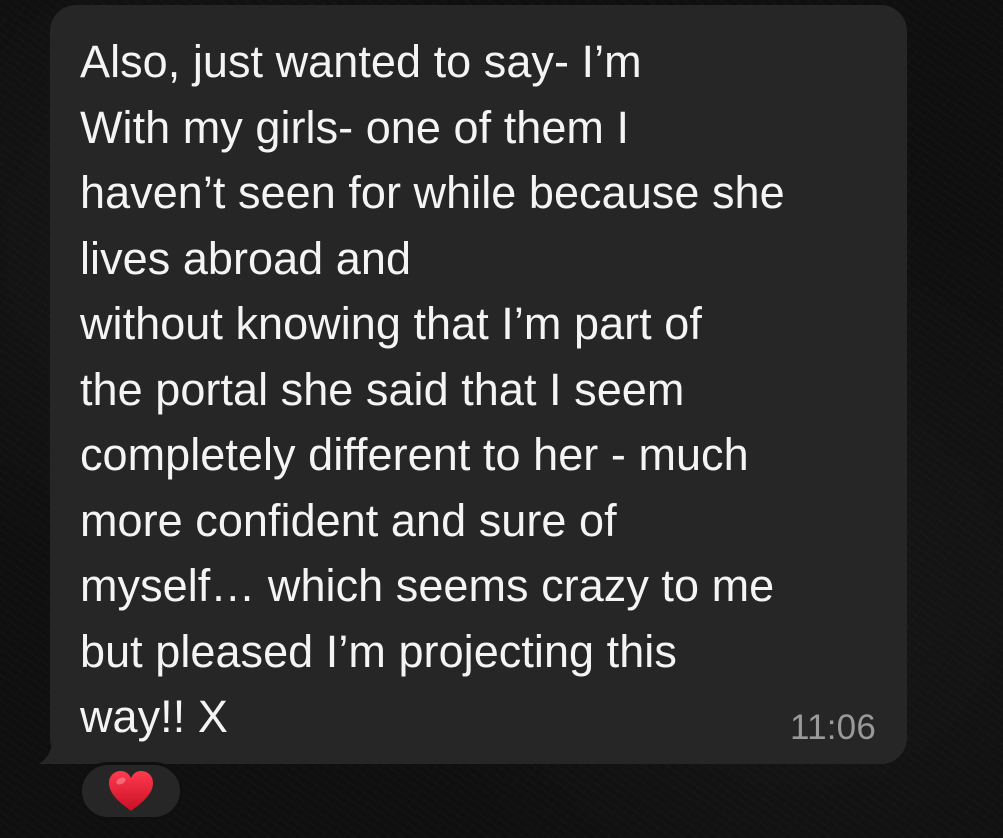 This screenshot has width=1003, height=838. What do you see at coordinates (833, 727) in the screenshot?
I see `message-timestamp: 11:06` at bounding box center [833, 727].